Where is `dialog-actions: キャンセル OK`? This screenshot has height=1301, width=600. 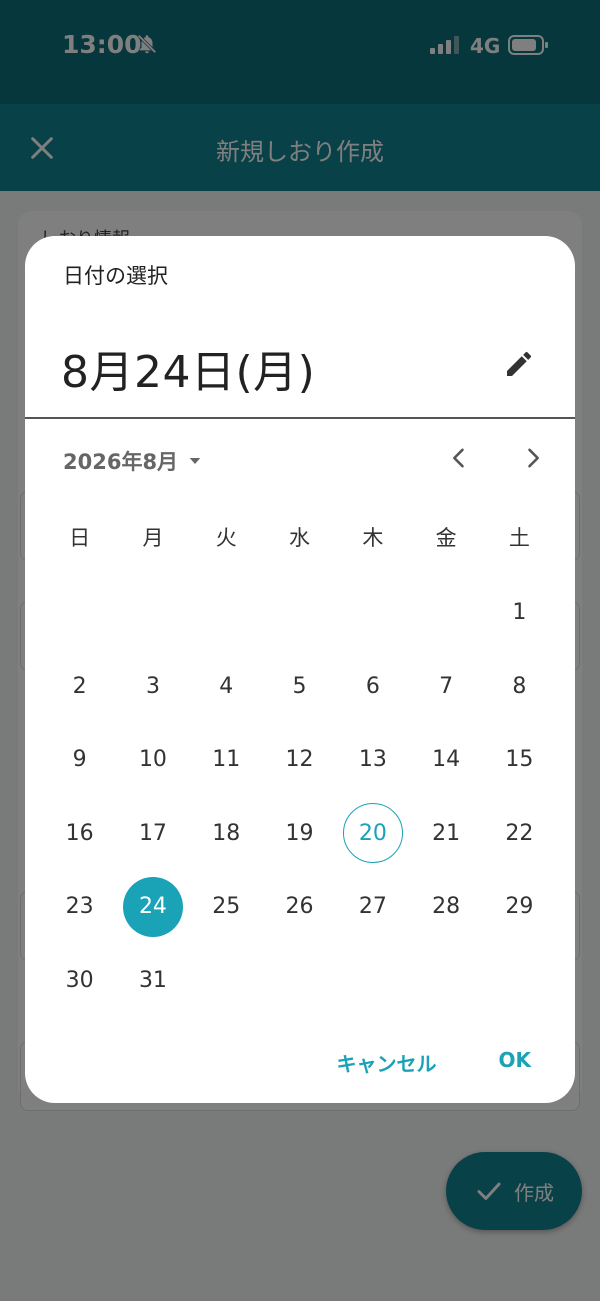
dialog-actions: キャンセル OK is located at coordinates (434, 1062).